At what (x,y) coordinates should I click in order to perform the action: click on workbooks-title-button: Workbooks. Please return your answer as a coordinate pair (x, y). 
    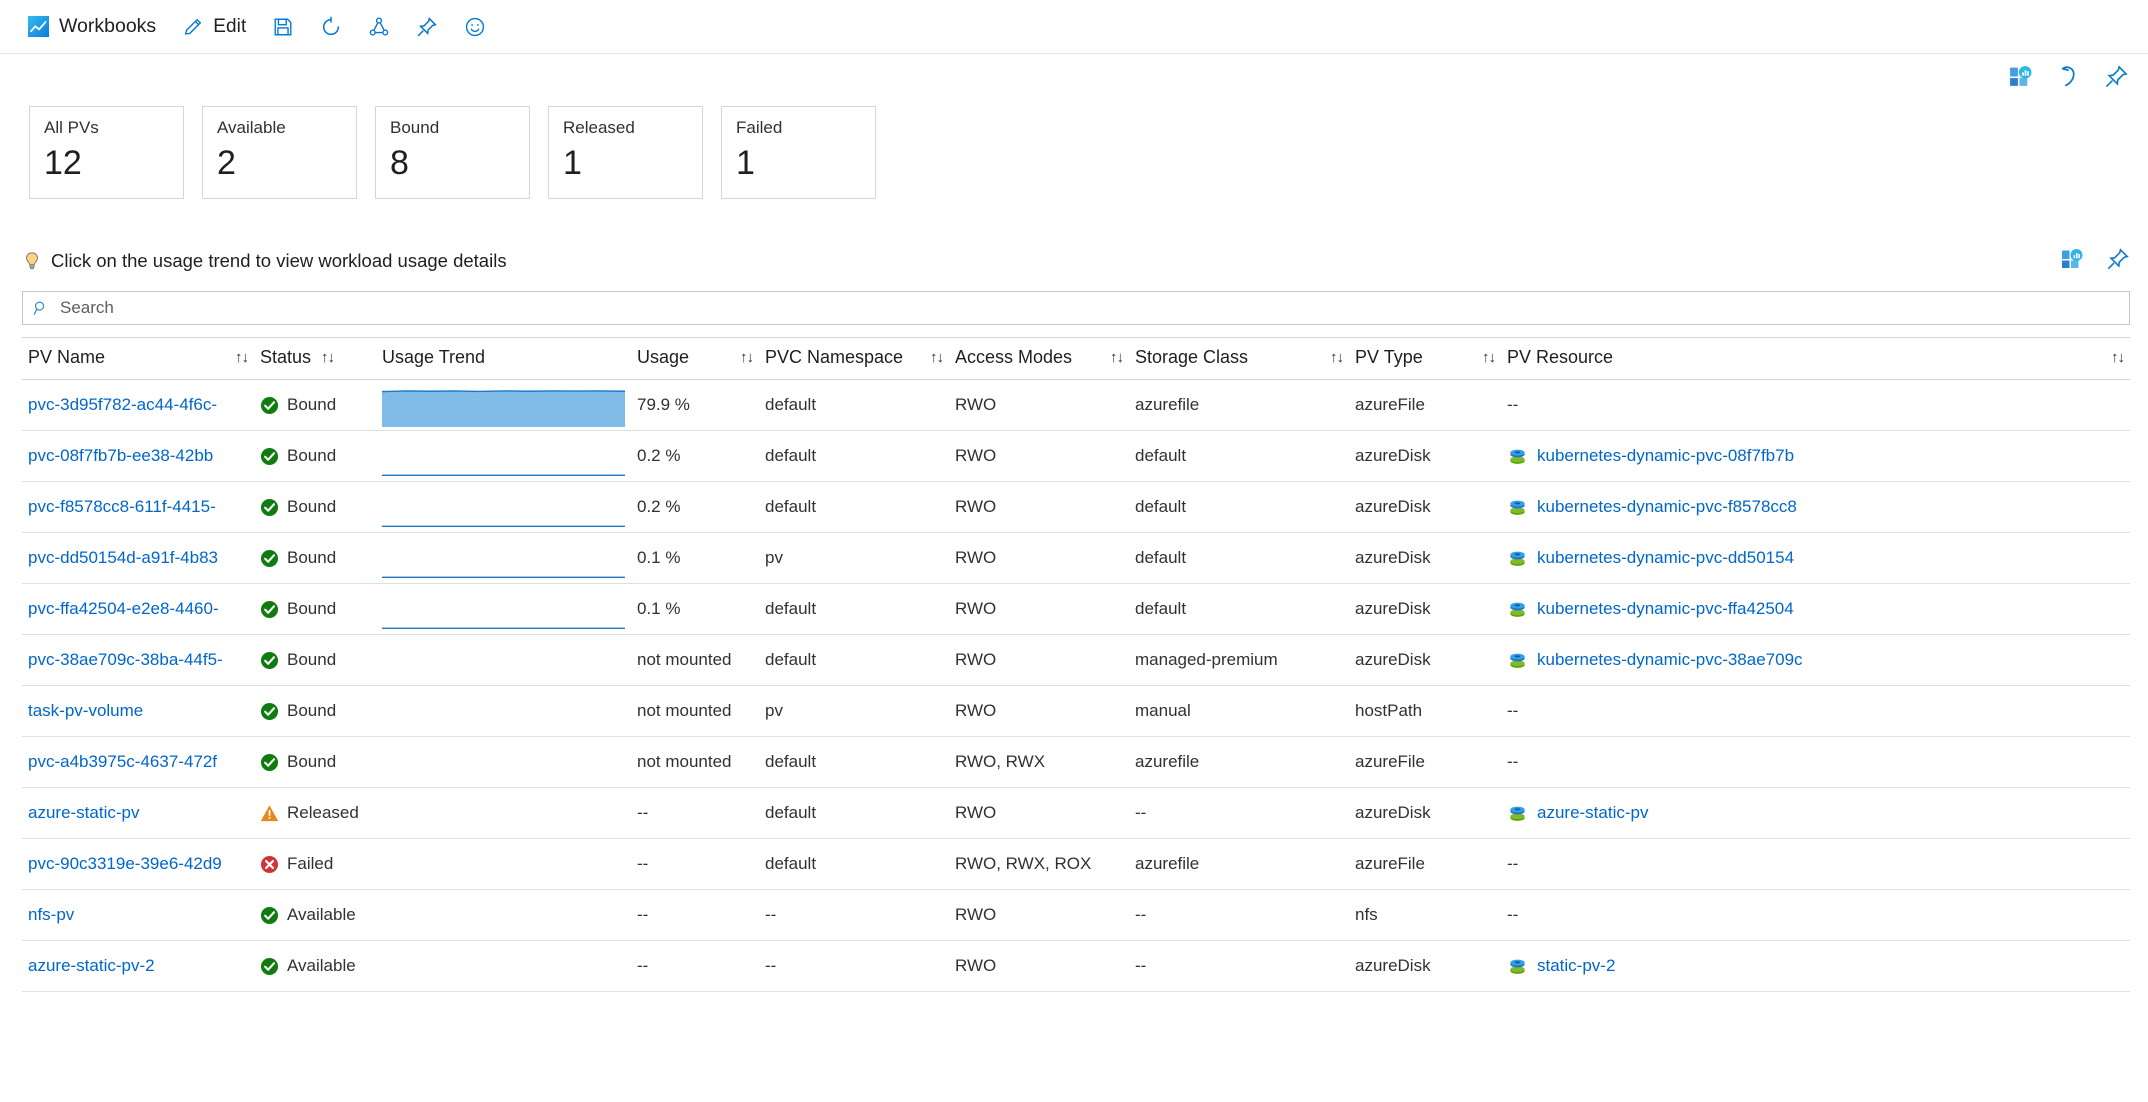
    Looking at the image, I should click on (91, 27).